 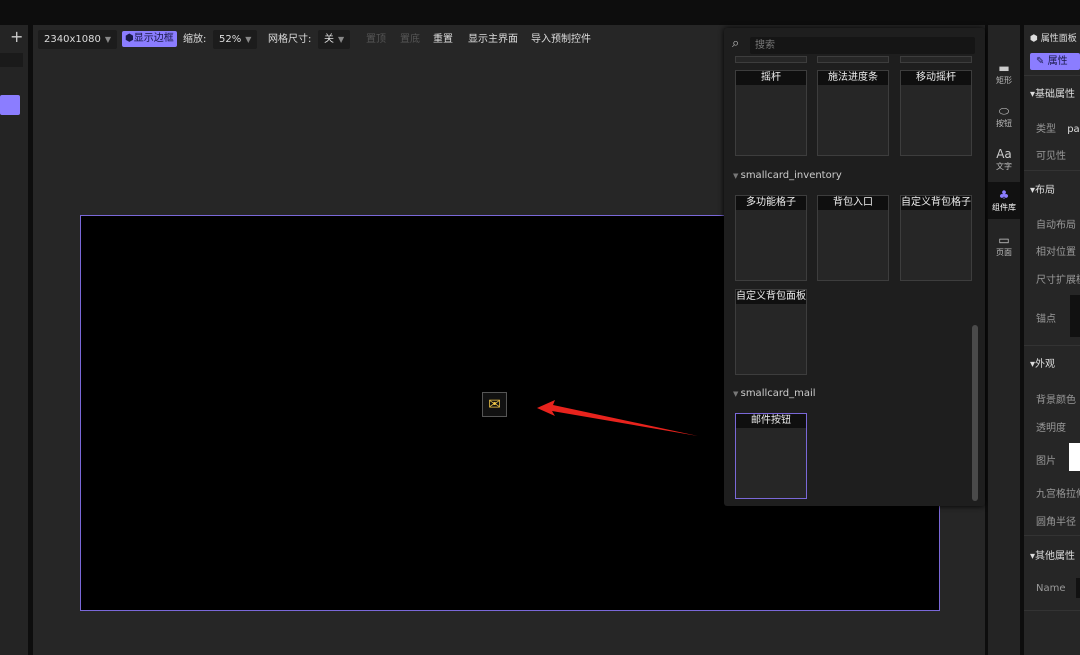 What do you see at coordinates (1073, 129) in the screenshot?
I see `type-value: pa` at bounding box center [1073, 129].